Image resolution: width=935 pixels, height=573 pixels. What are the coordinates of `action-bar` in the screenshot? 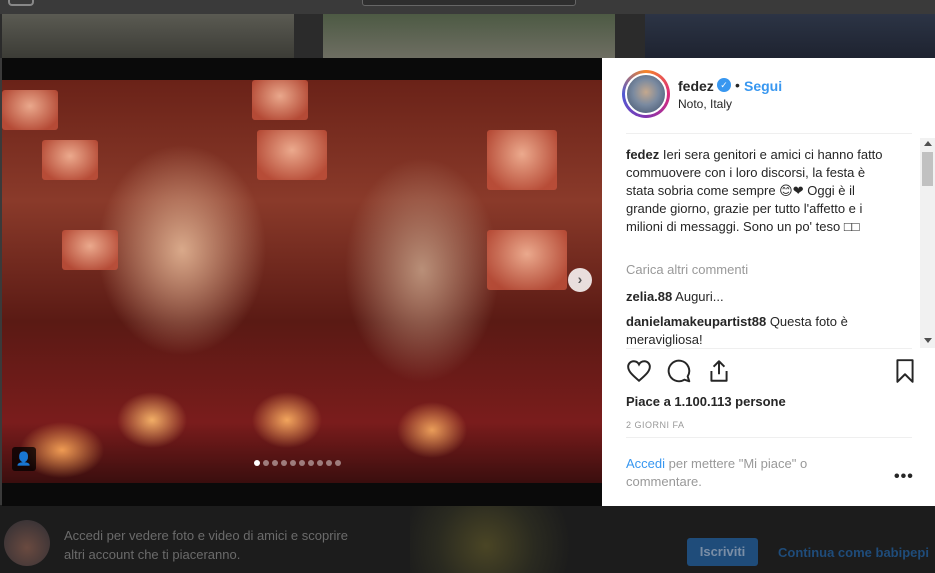 It's located at (771, 373).